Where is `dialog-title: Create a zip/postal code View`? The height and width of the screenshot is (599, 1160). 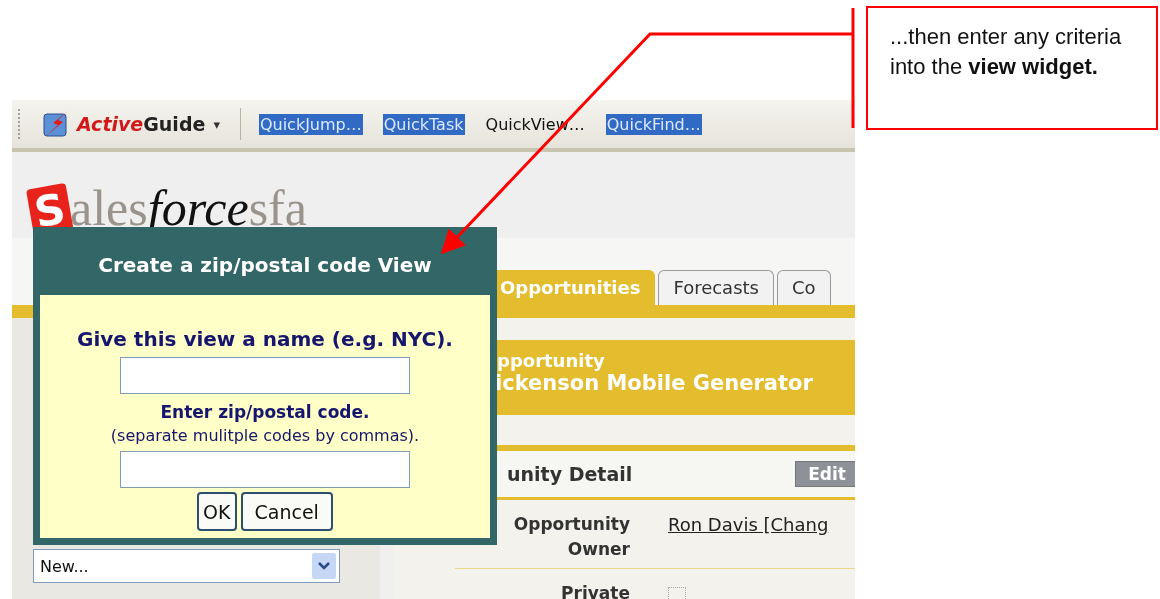 dialog-title: Create a zip/postal code View is located at coordinates (265, 265).